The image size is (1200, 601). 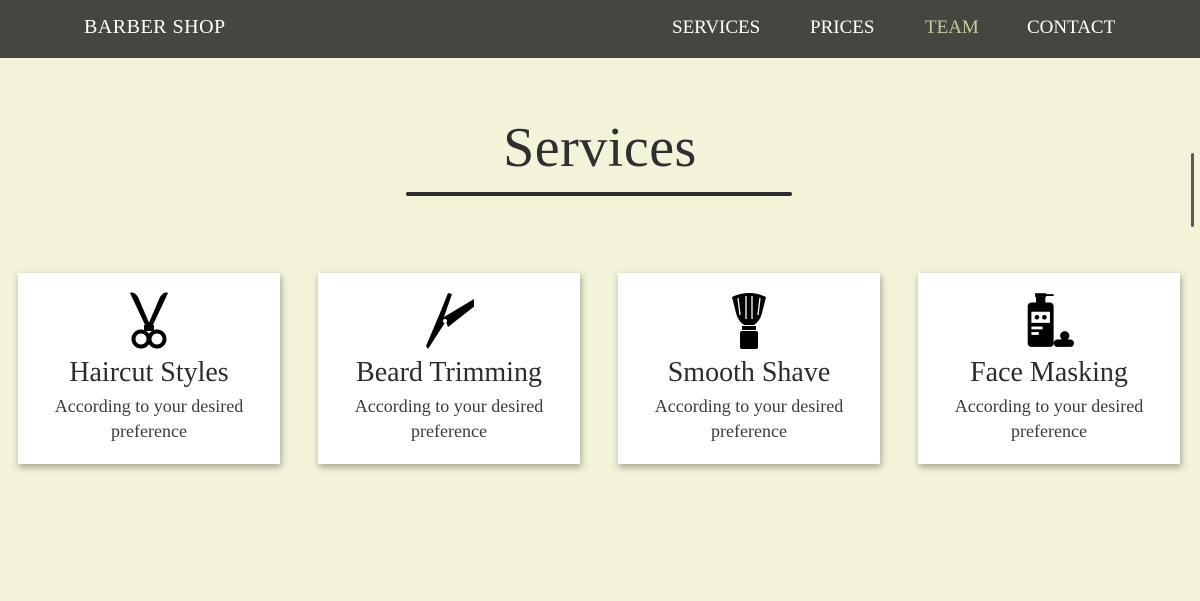 I want to click on nav-link-team: TEAM, so click(x=952, y=27).